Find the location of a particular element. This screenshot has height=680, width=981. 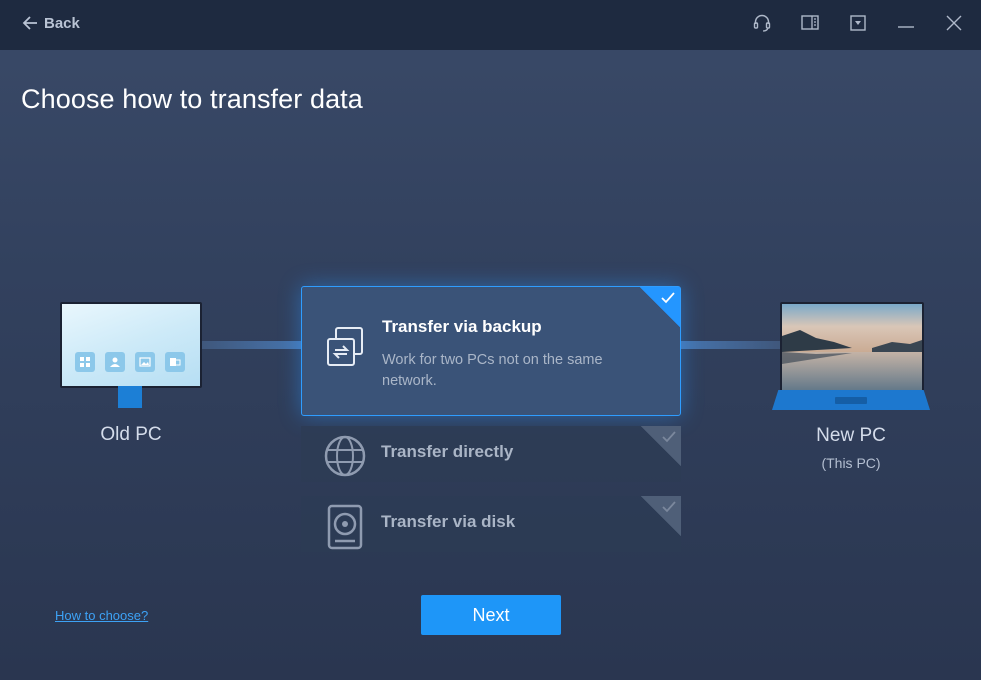

old-pc-label: Old PC is located at coordinates (131, 434).